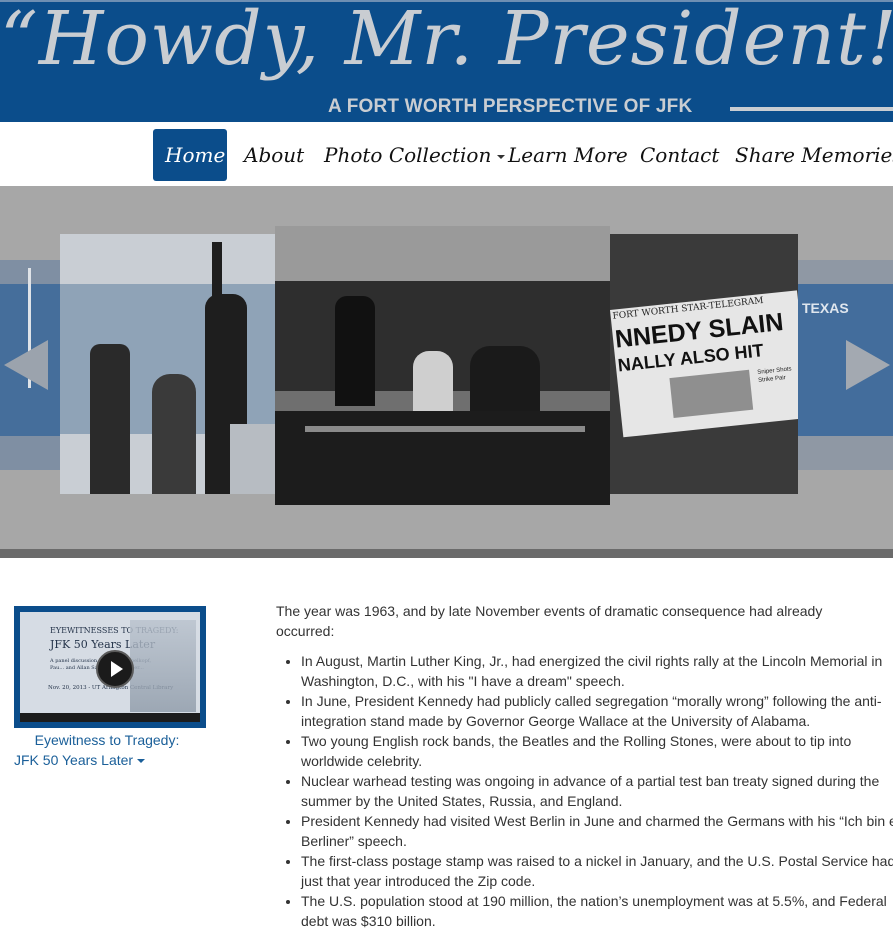 This screenshot has width=893, height=946. What do you see at coordinates (445, 429) in the screenshot?
I see `photo-car-chrome` at bounding box center [445, 429].